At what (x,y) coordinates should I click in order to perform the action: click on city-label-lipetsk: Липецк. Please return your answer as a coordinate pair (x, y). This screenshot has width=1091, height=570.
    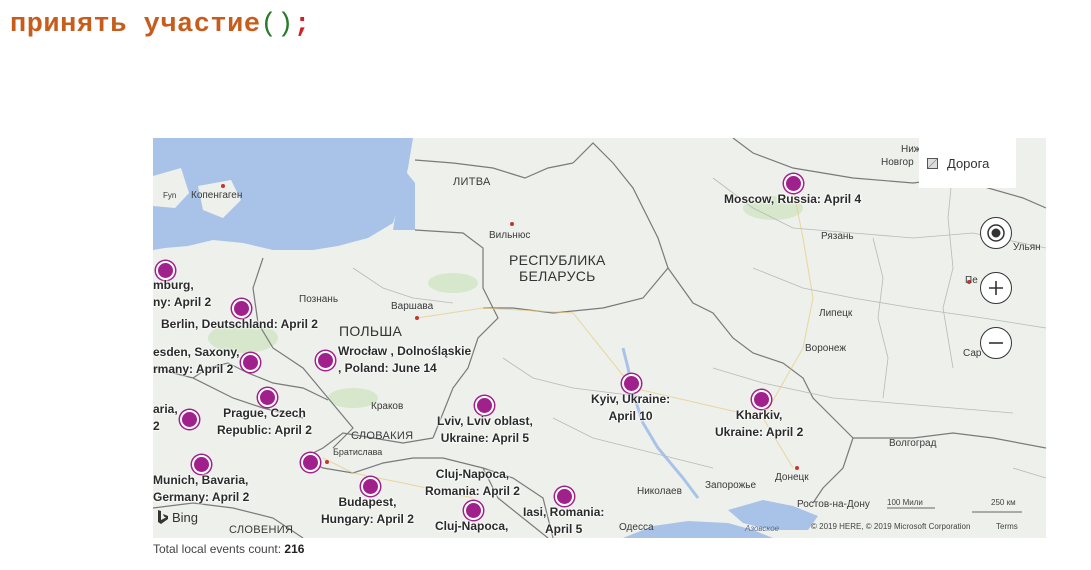
    Looking at the image, I should click on (836, 313).